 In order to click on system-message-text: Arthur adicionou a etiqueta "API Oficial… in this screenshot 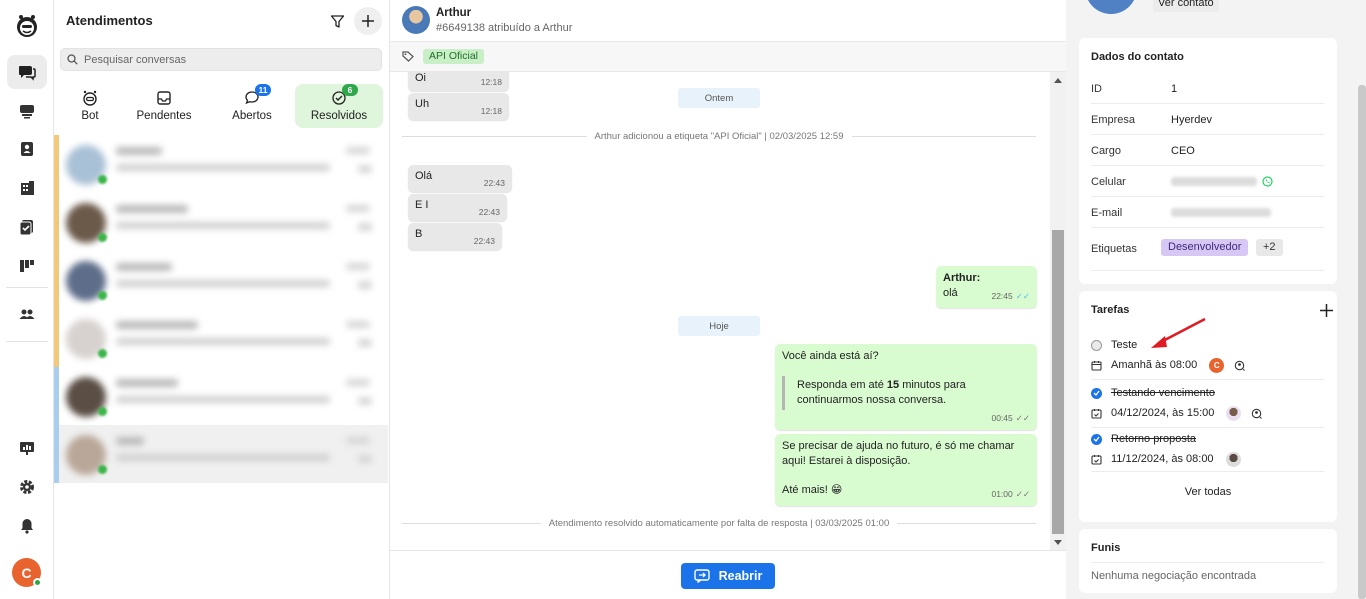, I will do `click(719, 136)`.